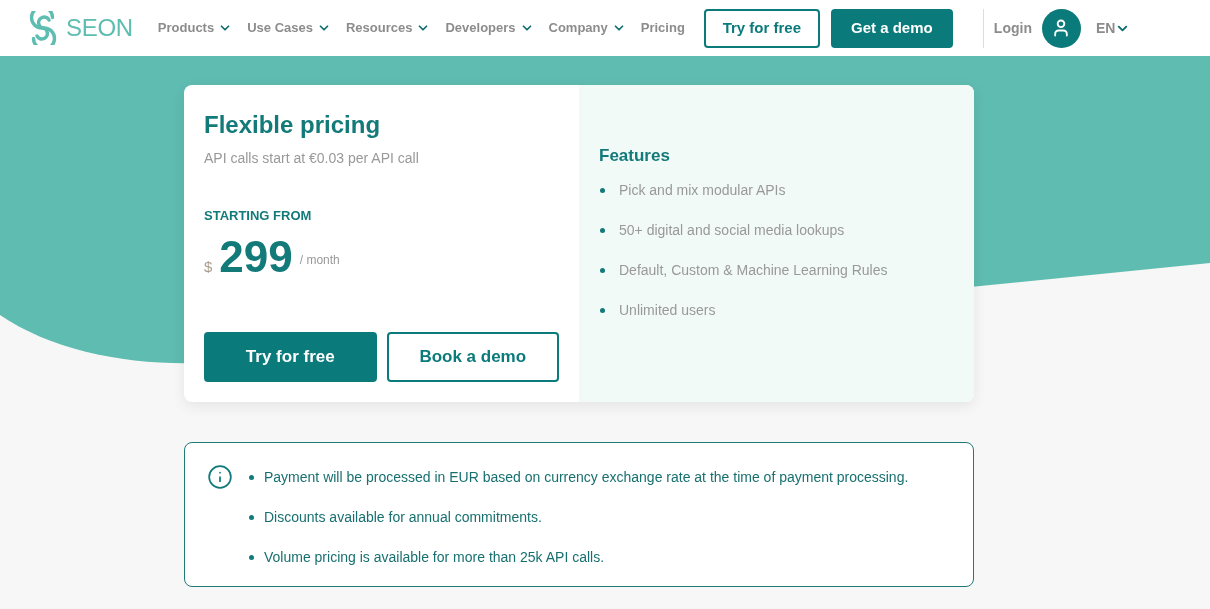 The height and width of the screenshot is (609, 1210). What do you see at coordinates (289, 28) in the screenshot?
I see `nav-menu-item: Use Cases` at bounding box center [289, 28].